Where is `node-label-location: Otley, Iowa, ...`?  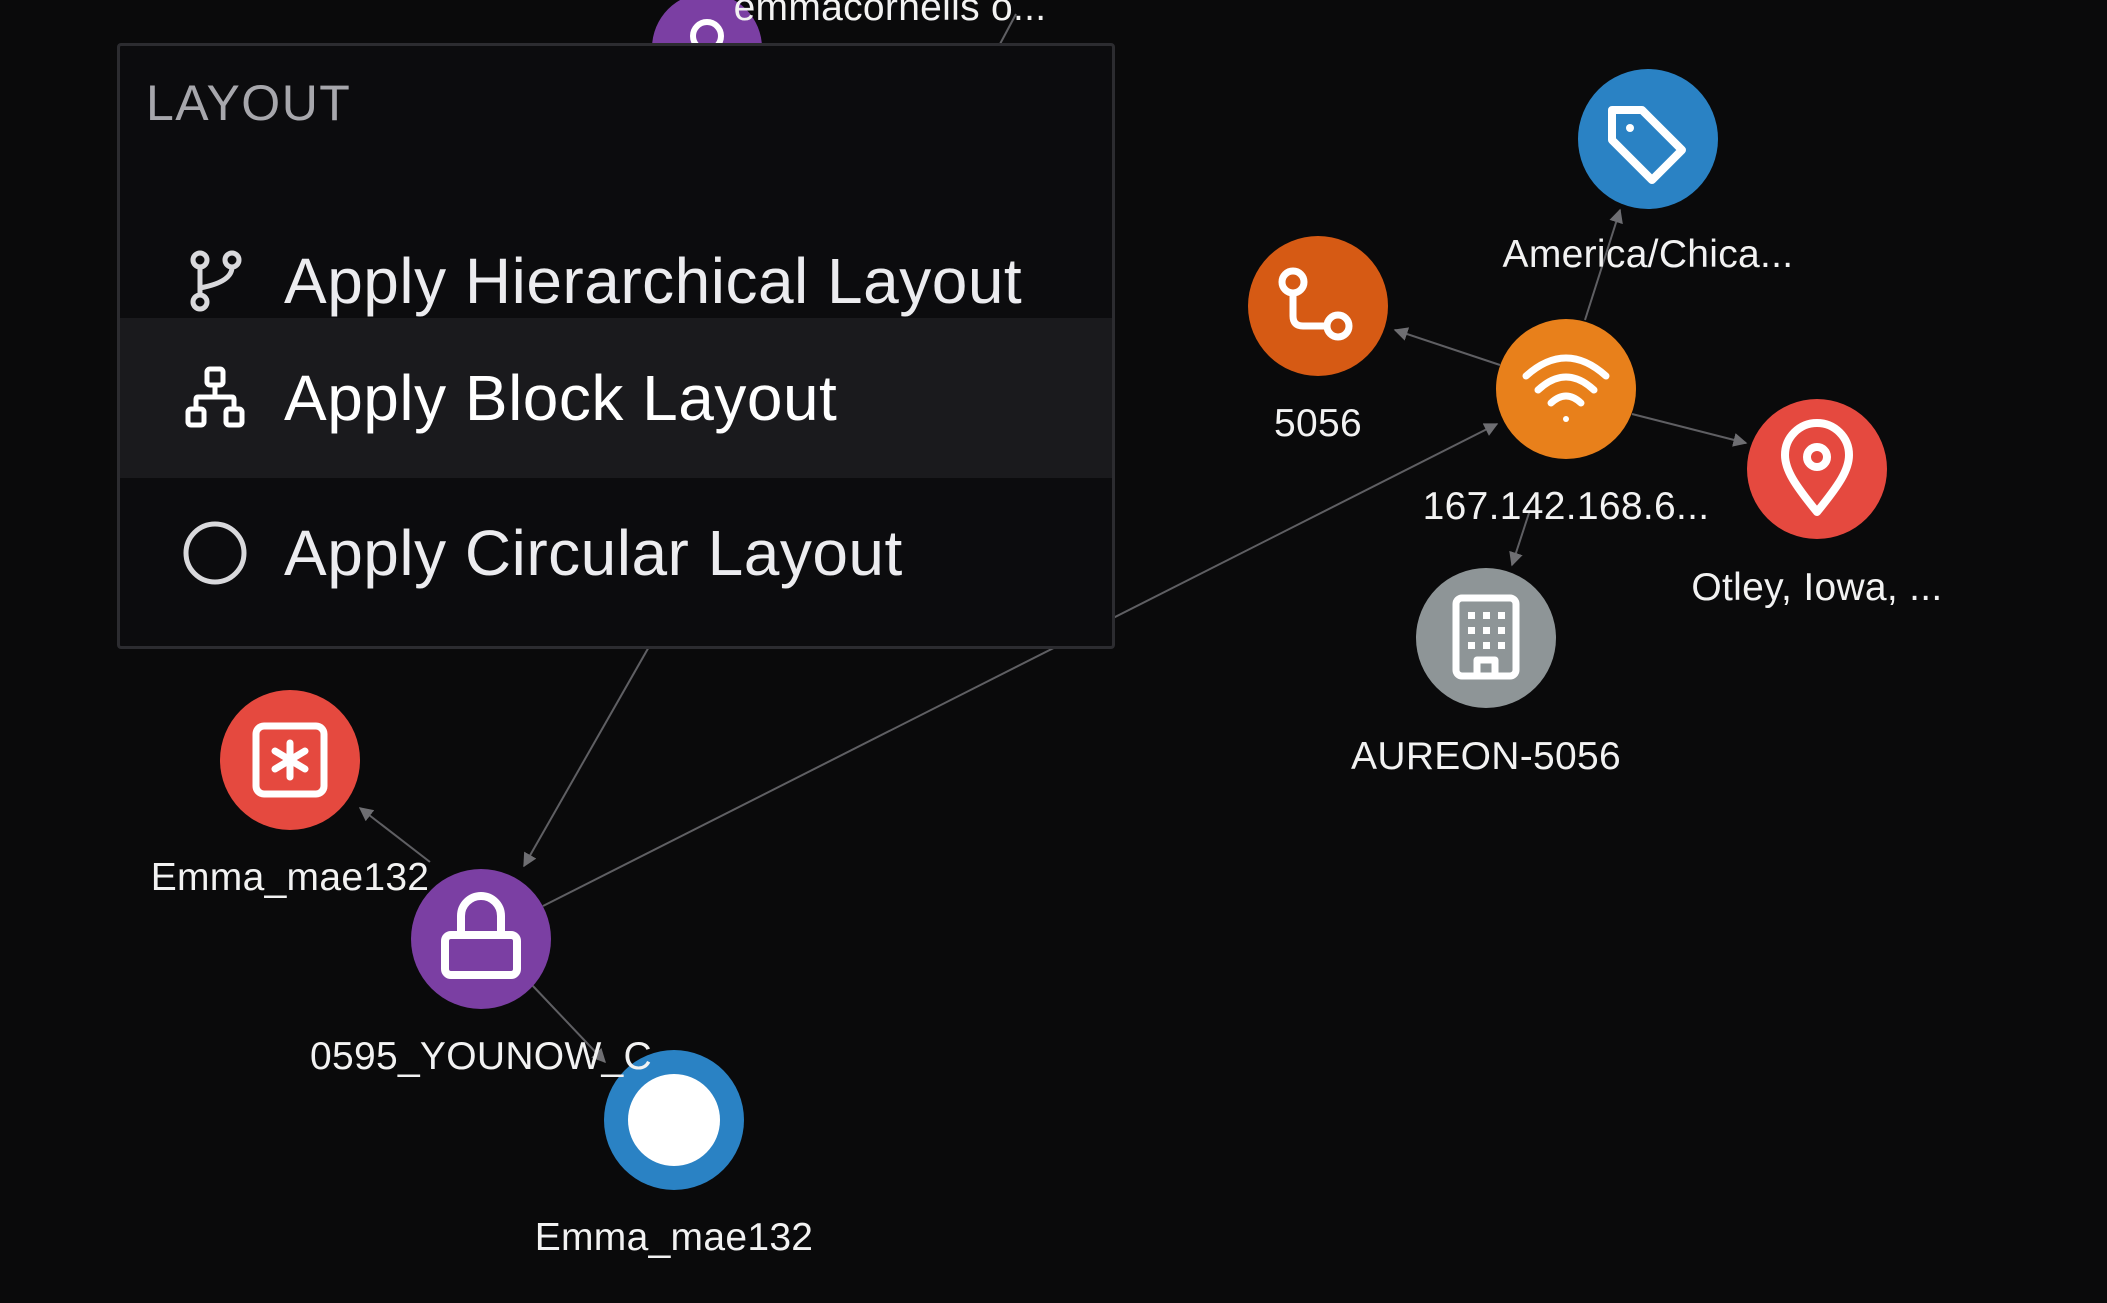 node-label-location: Otley, Iowa, ... is located at coordinates (1817, 587).